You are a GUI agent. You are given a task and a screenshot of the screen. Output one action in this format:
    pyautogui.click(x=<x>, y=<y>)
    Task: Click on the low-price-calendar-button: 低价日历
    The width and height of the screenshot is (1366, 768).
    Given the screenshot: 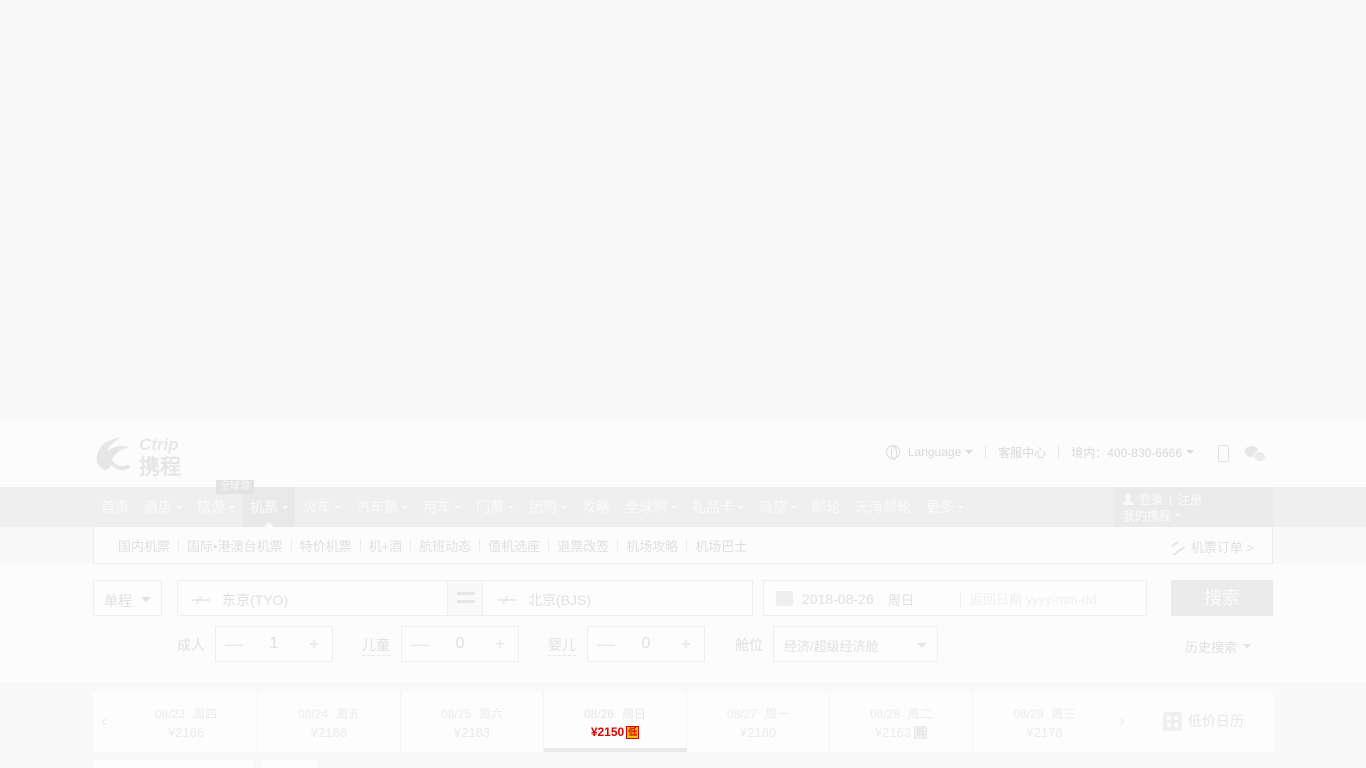 What is the action you would take?
    pyautogui.click(x=1203, y=721)
    